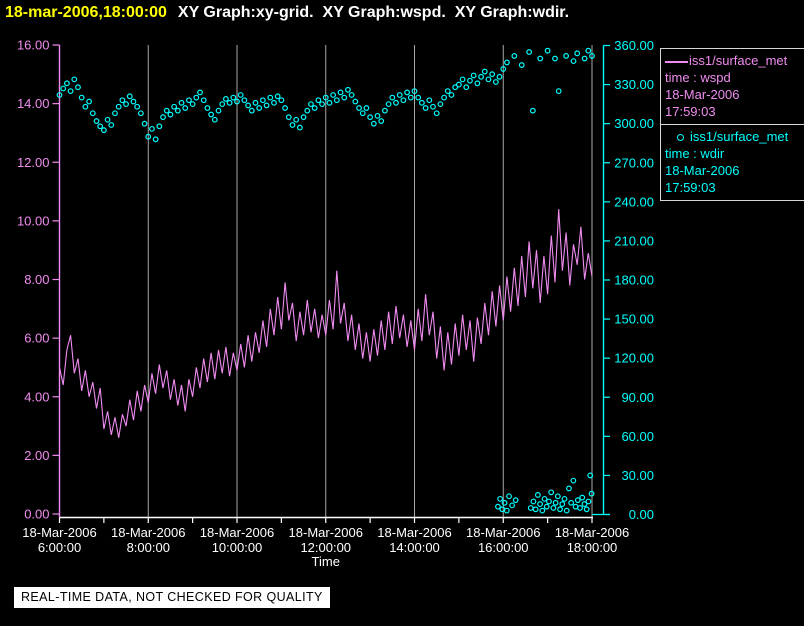 The height and width of the screenshot is (626, 804). I want to click on svg-text: 30.00, so click(637, 475).